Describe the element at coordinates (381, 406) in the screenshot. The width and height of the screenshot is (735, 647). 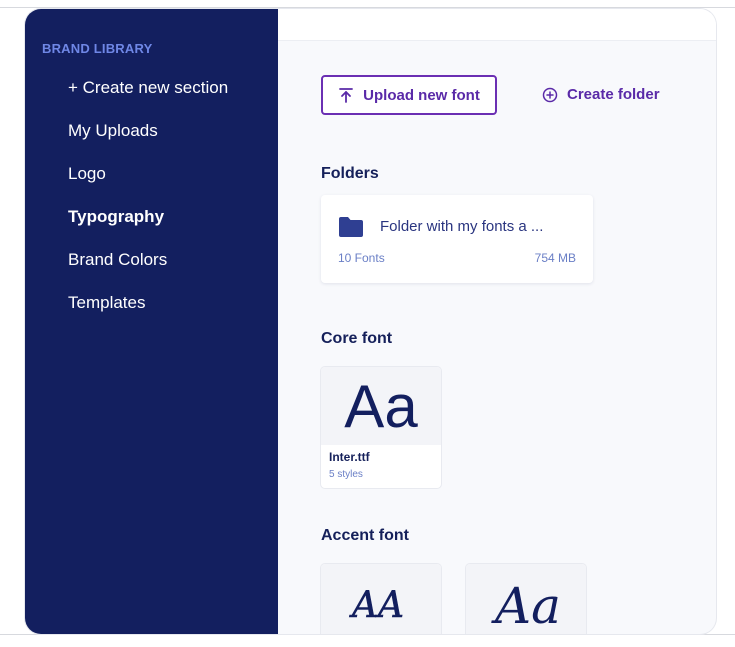
I see `core-font-preview: Aa` at that location.